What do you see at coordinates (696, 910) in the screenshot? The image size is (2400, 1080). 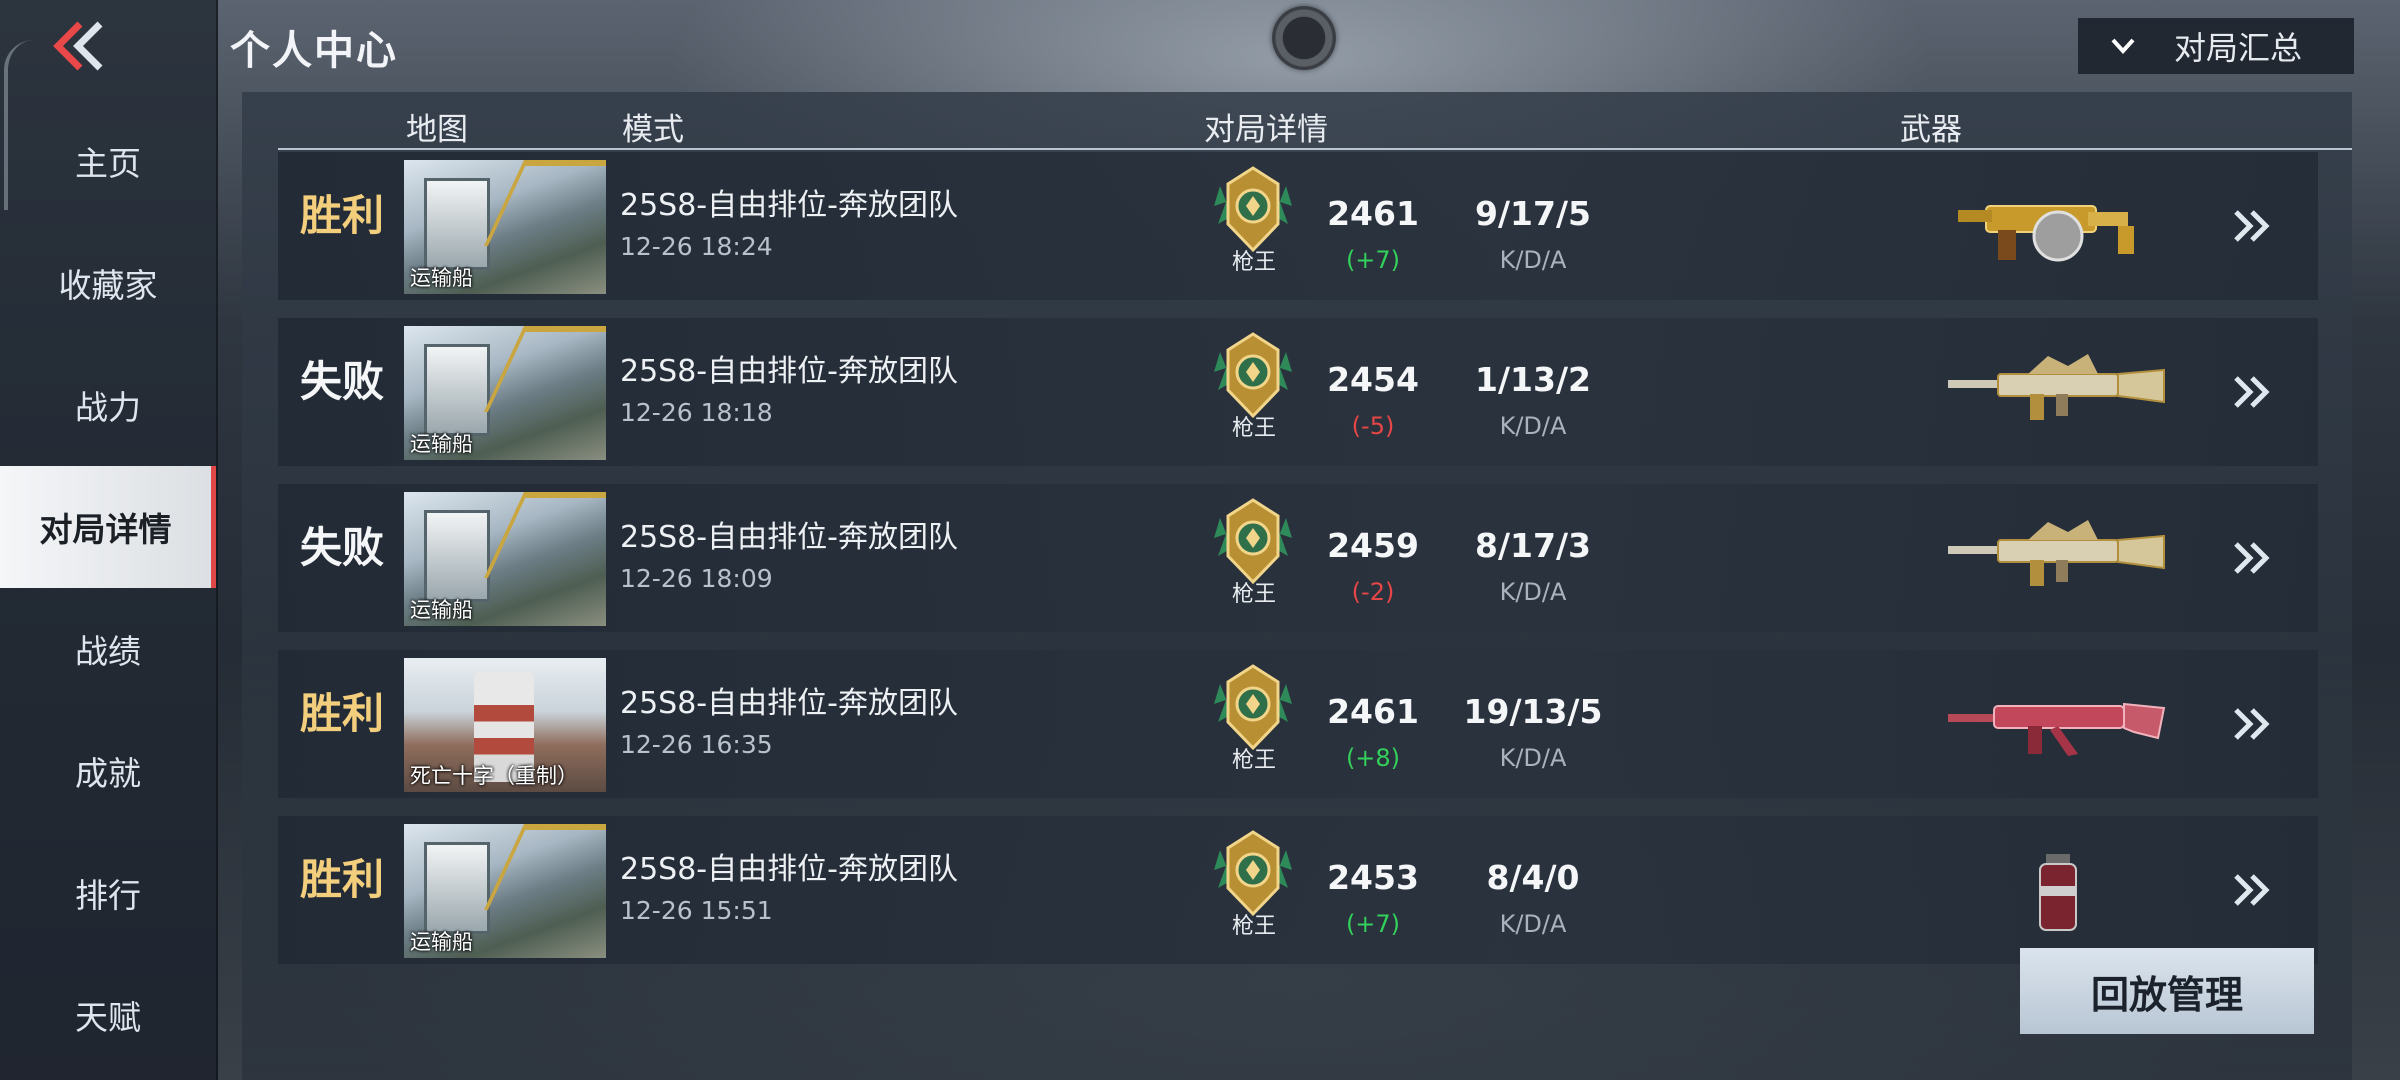 I see `match-time: 12-26 15:51` at bounding box center [696, 910].